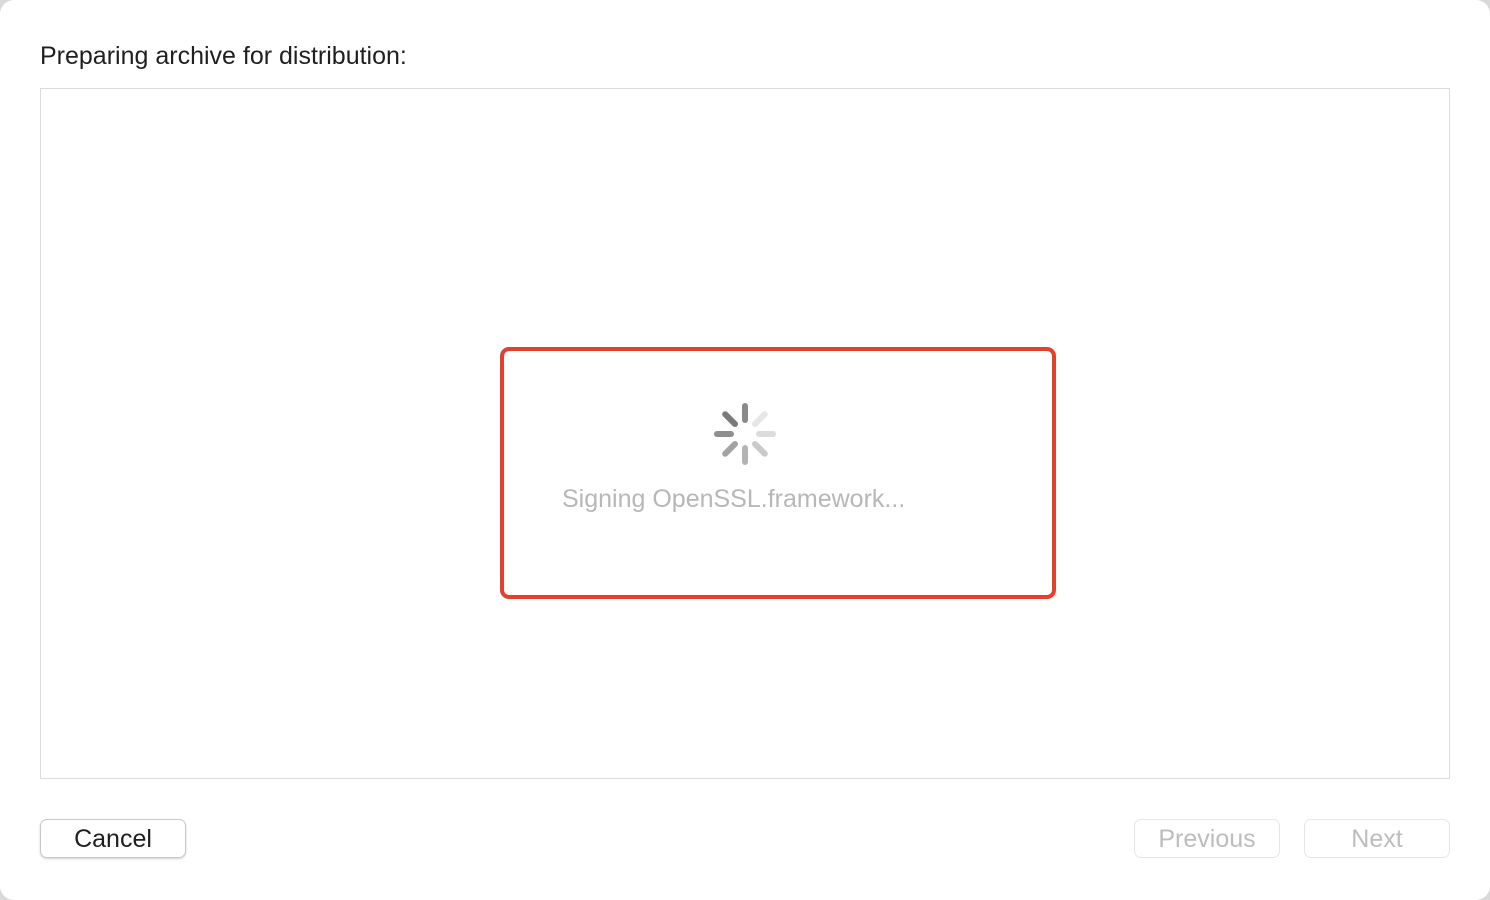 Image resolution: width=1490 pixels, height=900 pixels. What do you see at coordinates (1207, 838) in the screenshot?
I see `previous-button: Previous` at bounding box center [1207, 838].